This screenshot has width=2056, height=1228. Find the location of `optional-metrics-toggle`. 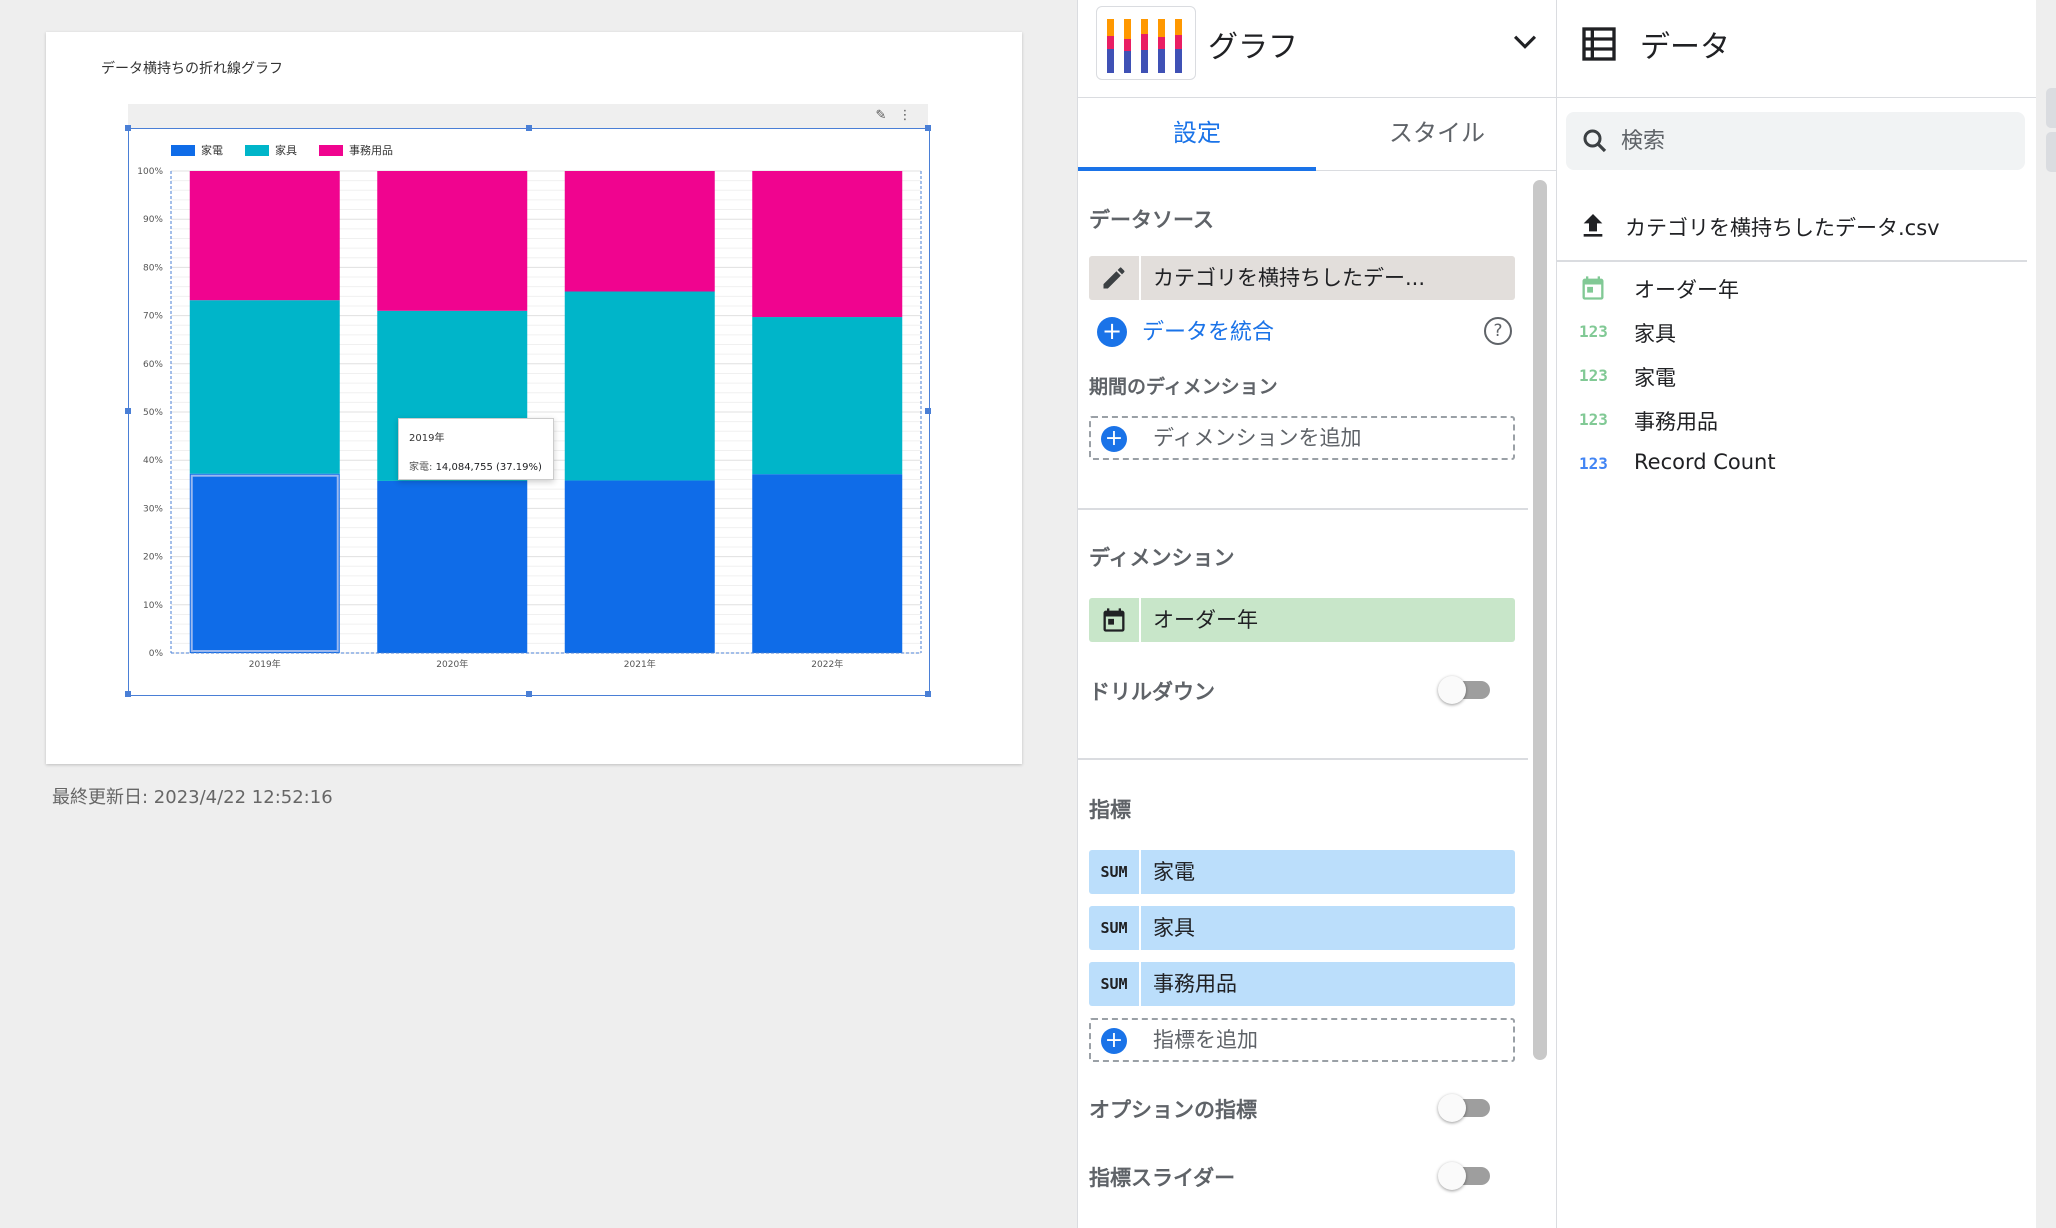

optional-metrics-toggle is located at coordinates (1466, 1107).